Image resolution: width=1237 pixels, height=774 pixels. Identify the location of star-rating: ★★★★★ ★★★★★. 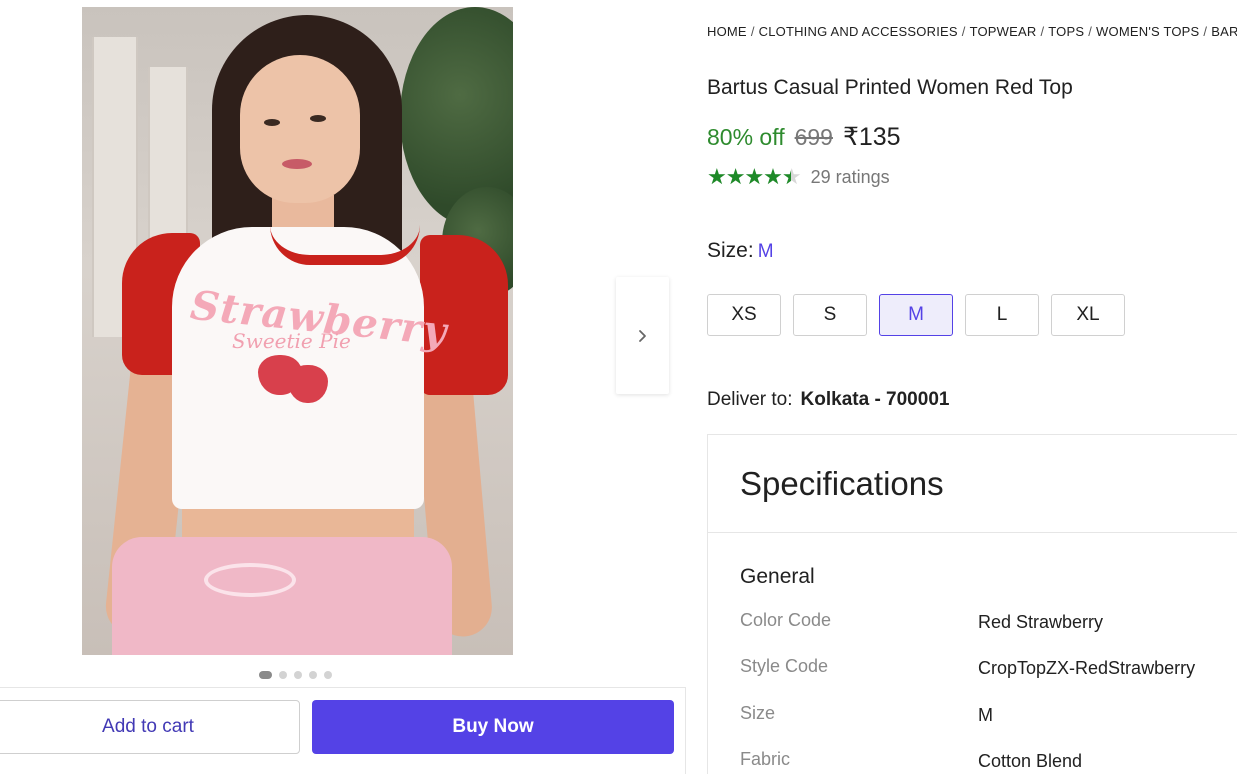
(754, 177).